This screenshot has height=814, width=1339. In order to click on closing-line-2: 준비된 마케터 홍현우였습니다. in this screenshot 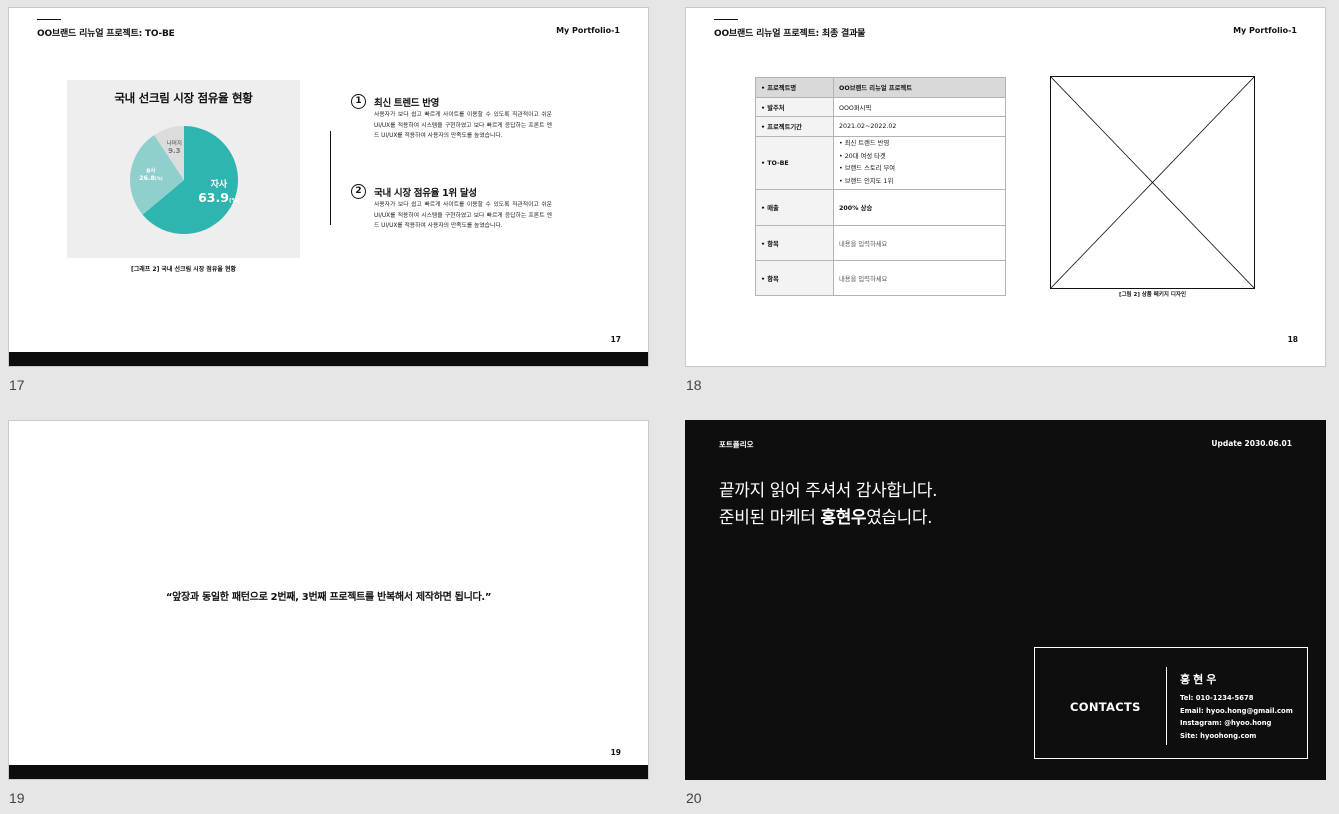, I will do `click(828, 518)`.